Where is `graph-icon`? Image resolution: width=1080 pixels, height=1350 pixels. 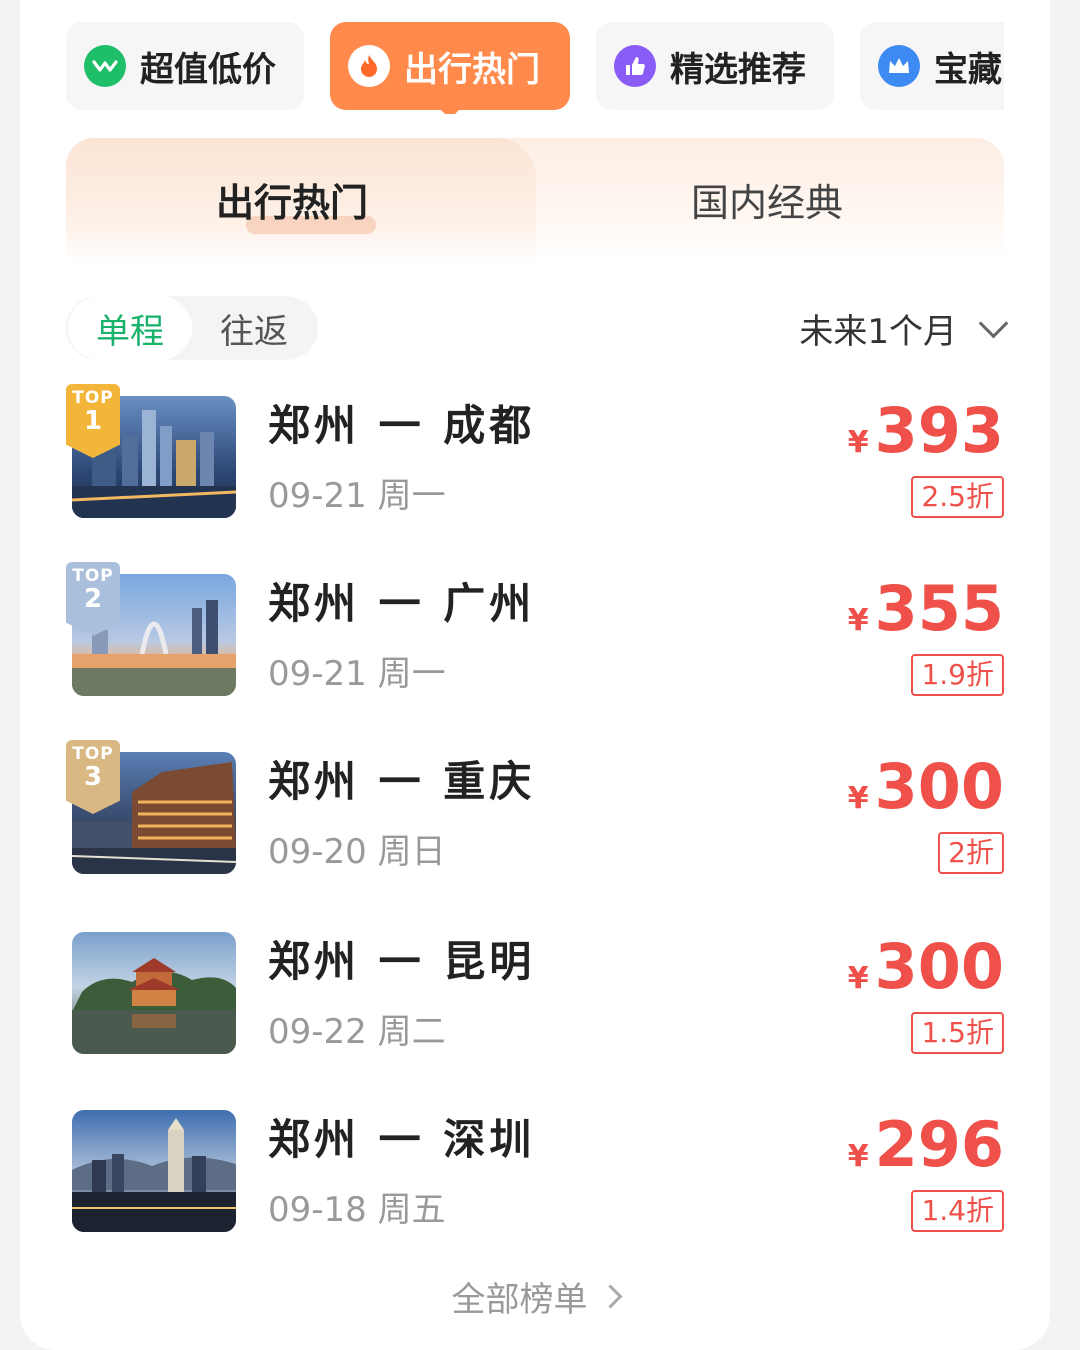
graph-icon is located at coordinates (105, 66).